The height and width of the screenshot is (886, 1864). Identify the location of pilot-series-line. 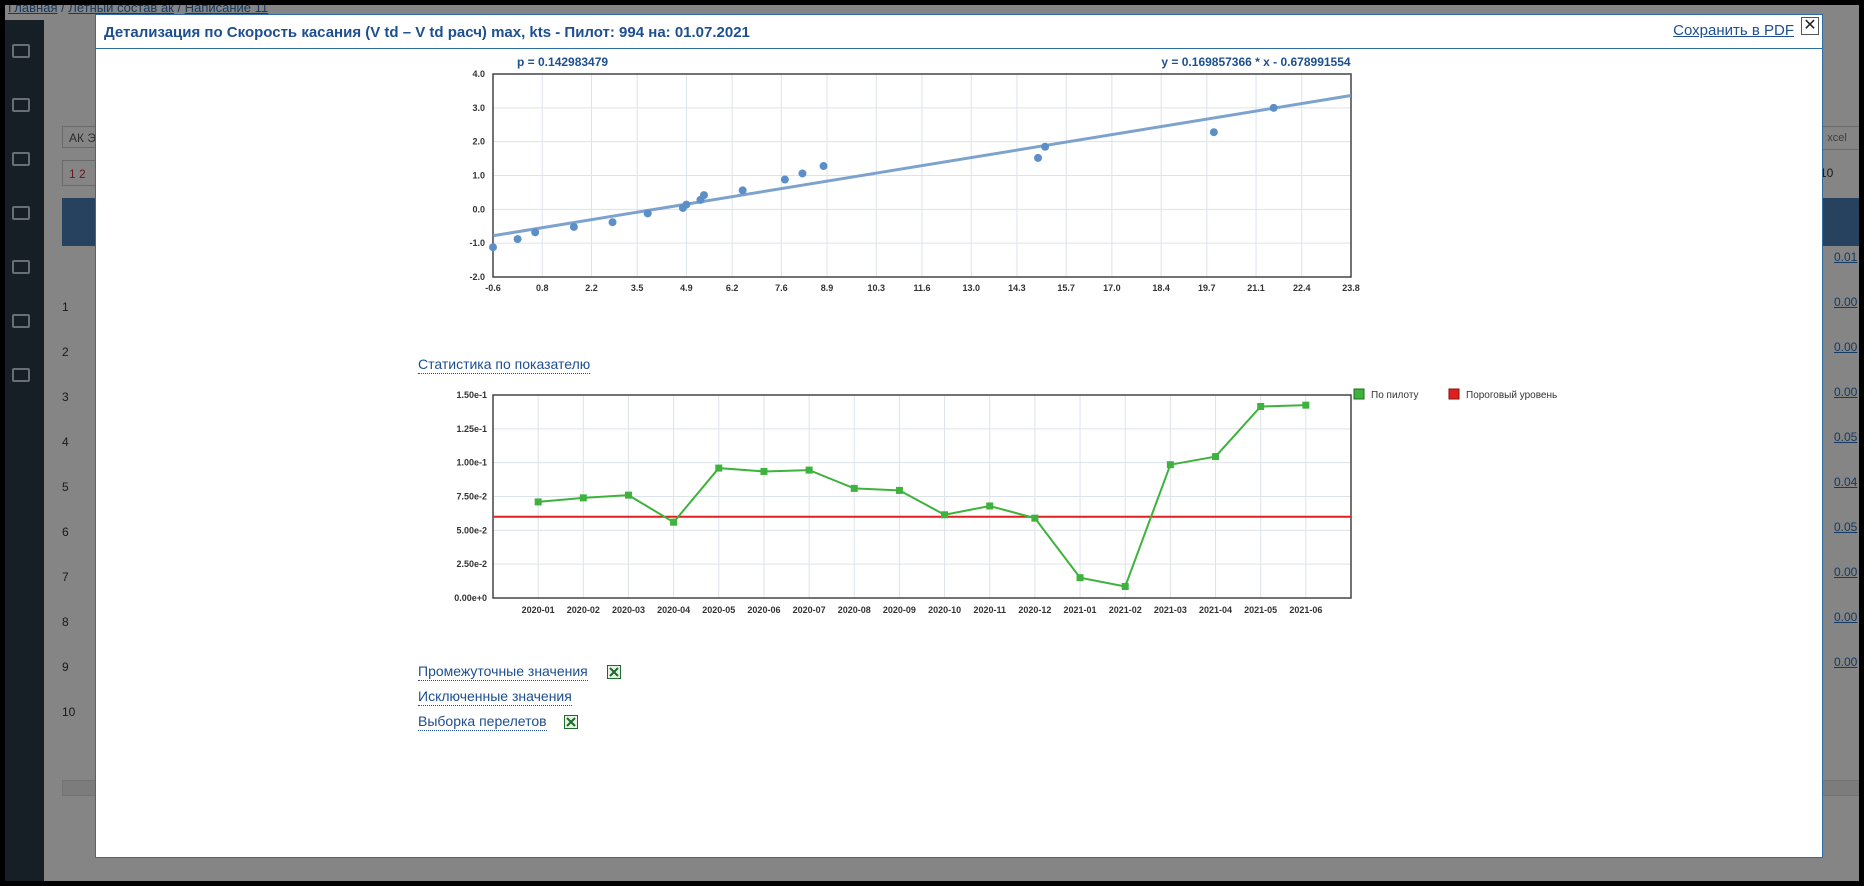
(922, 496).